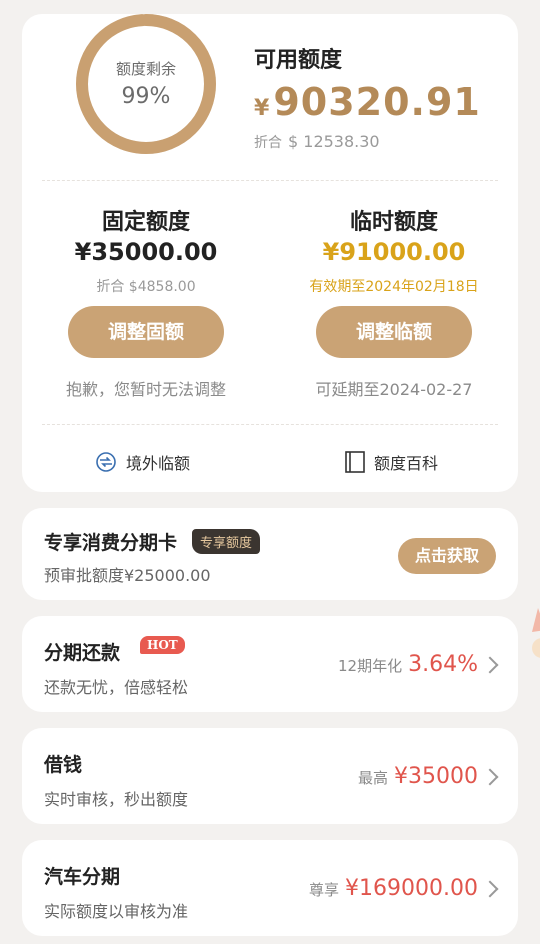  I want to click on overseas-temp-quota-label: 境外临额, so click(158, 463).